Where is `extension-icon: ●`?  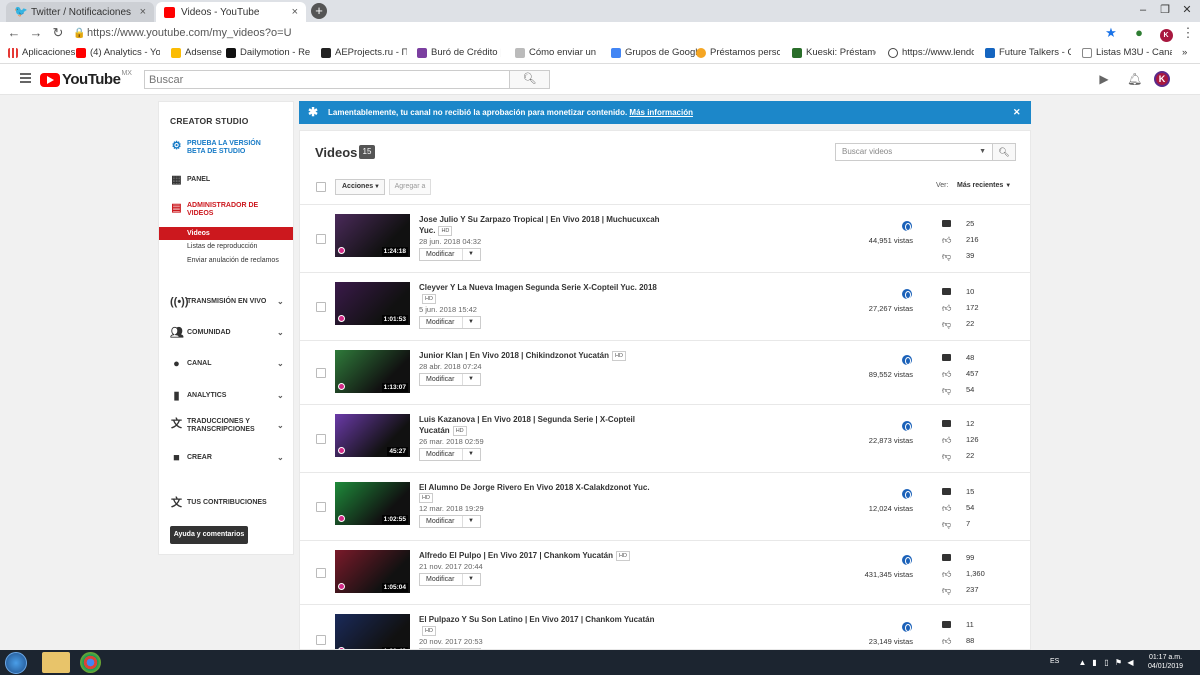
extension-icon: ● is located at coordinates (1139, 33).